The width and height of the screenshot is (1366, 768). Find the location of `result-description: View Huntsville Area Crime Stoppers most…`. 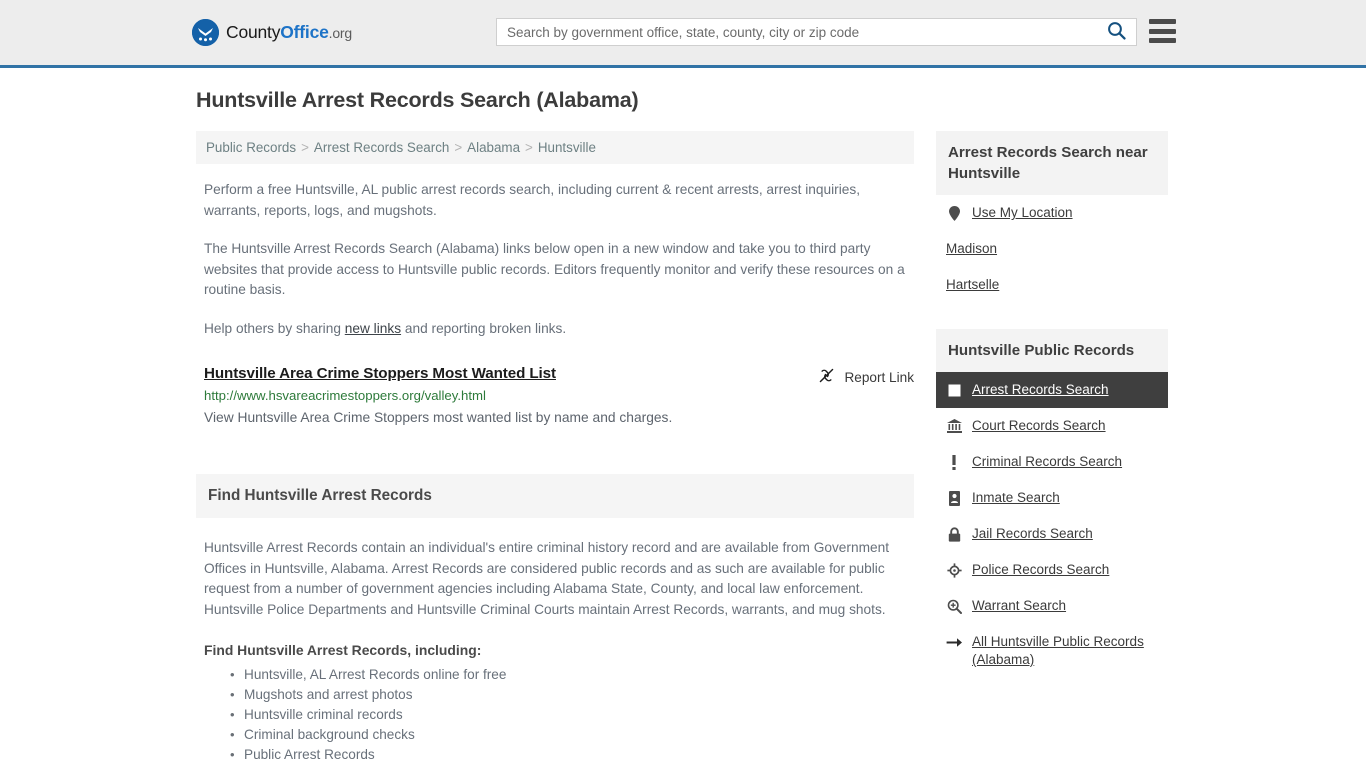

result-description: View Huntsville Area Crime Stoppers most… is located at coordinates (438, 417).